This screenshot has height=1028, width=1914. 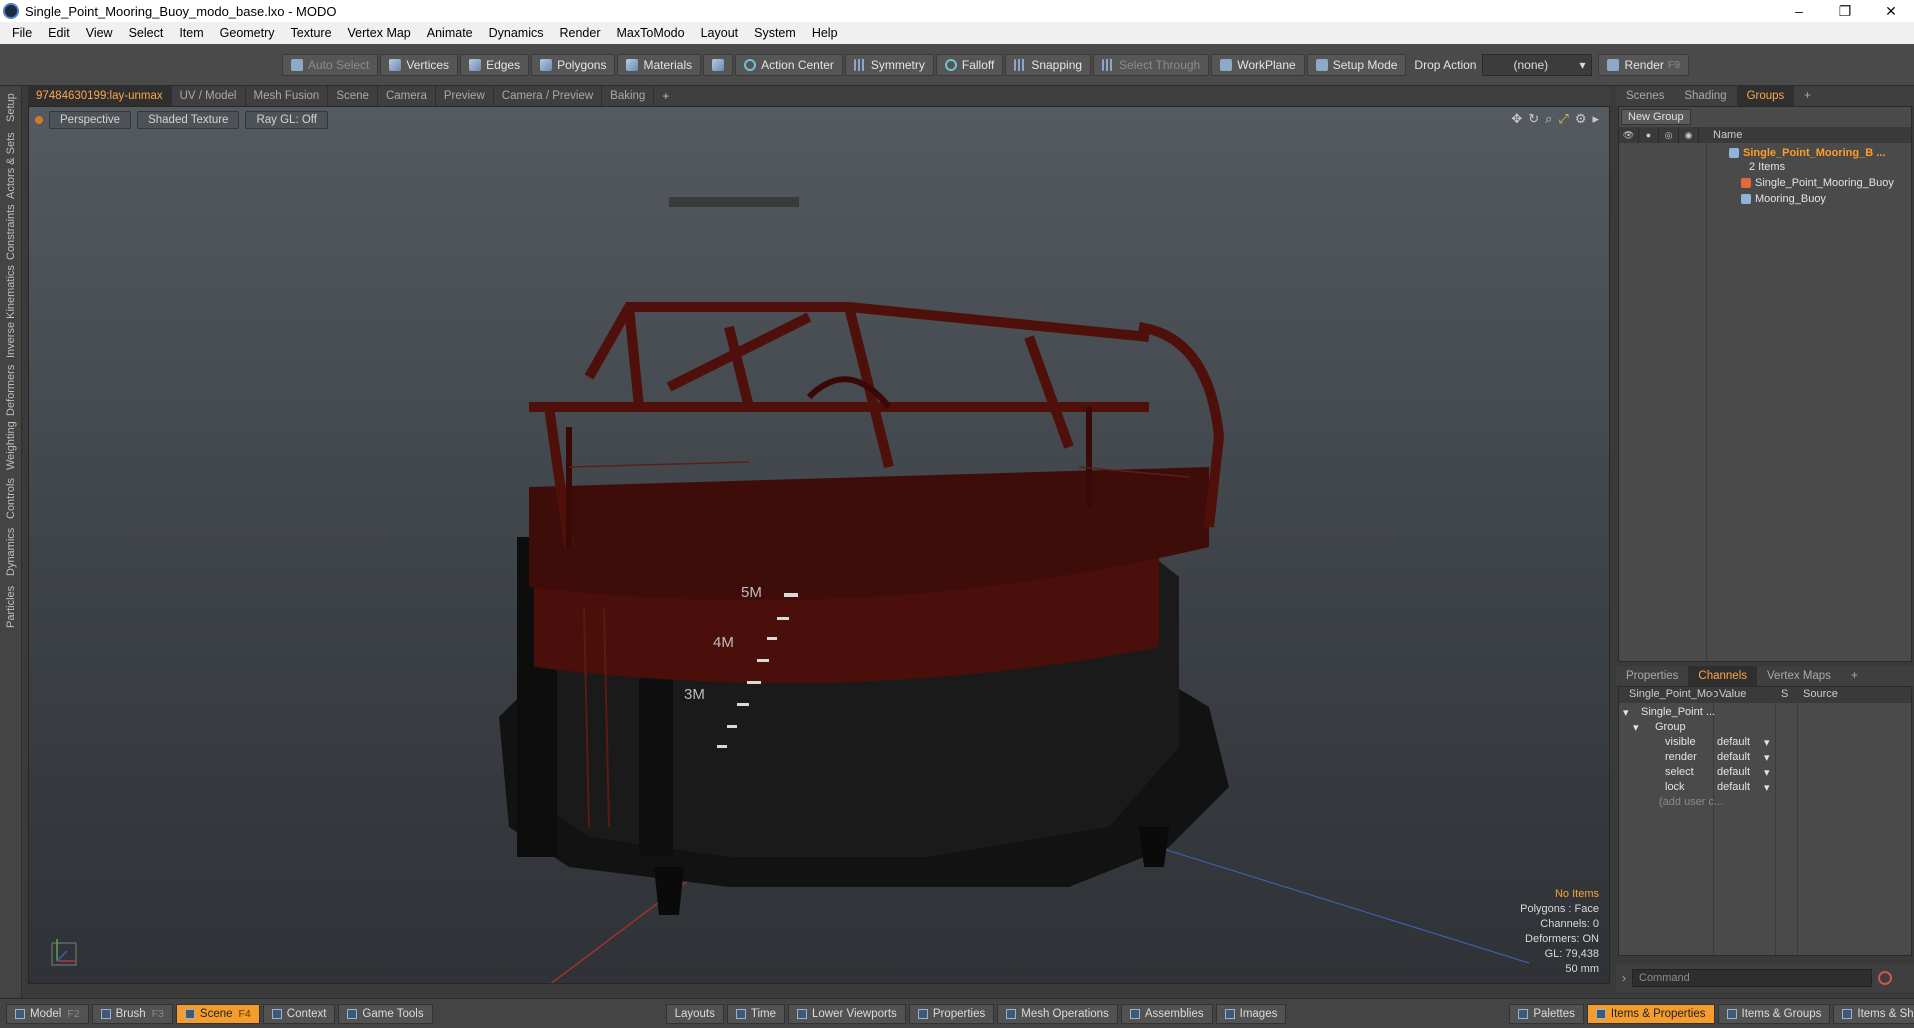 I want to click on images-button: Images, so click(x=1251, y=1013).